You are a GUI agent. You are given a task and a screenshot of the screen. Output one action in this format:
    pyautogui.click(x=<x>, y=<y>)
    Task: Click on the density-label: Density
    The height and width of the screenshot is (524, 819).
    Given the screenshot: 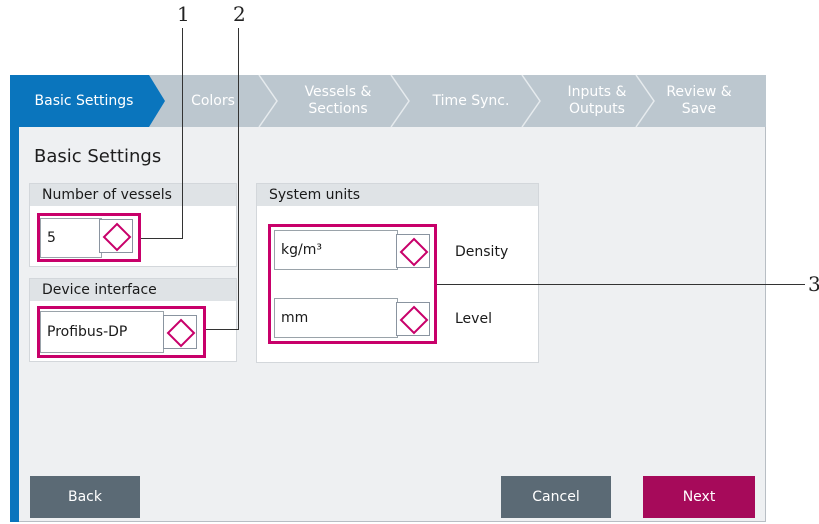 What is the action you would take?
    pyautogui.click(x=482, y=252)
    